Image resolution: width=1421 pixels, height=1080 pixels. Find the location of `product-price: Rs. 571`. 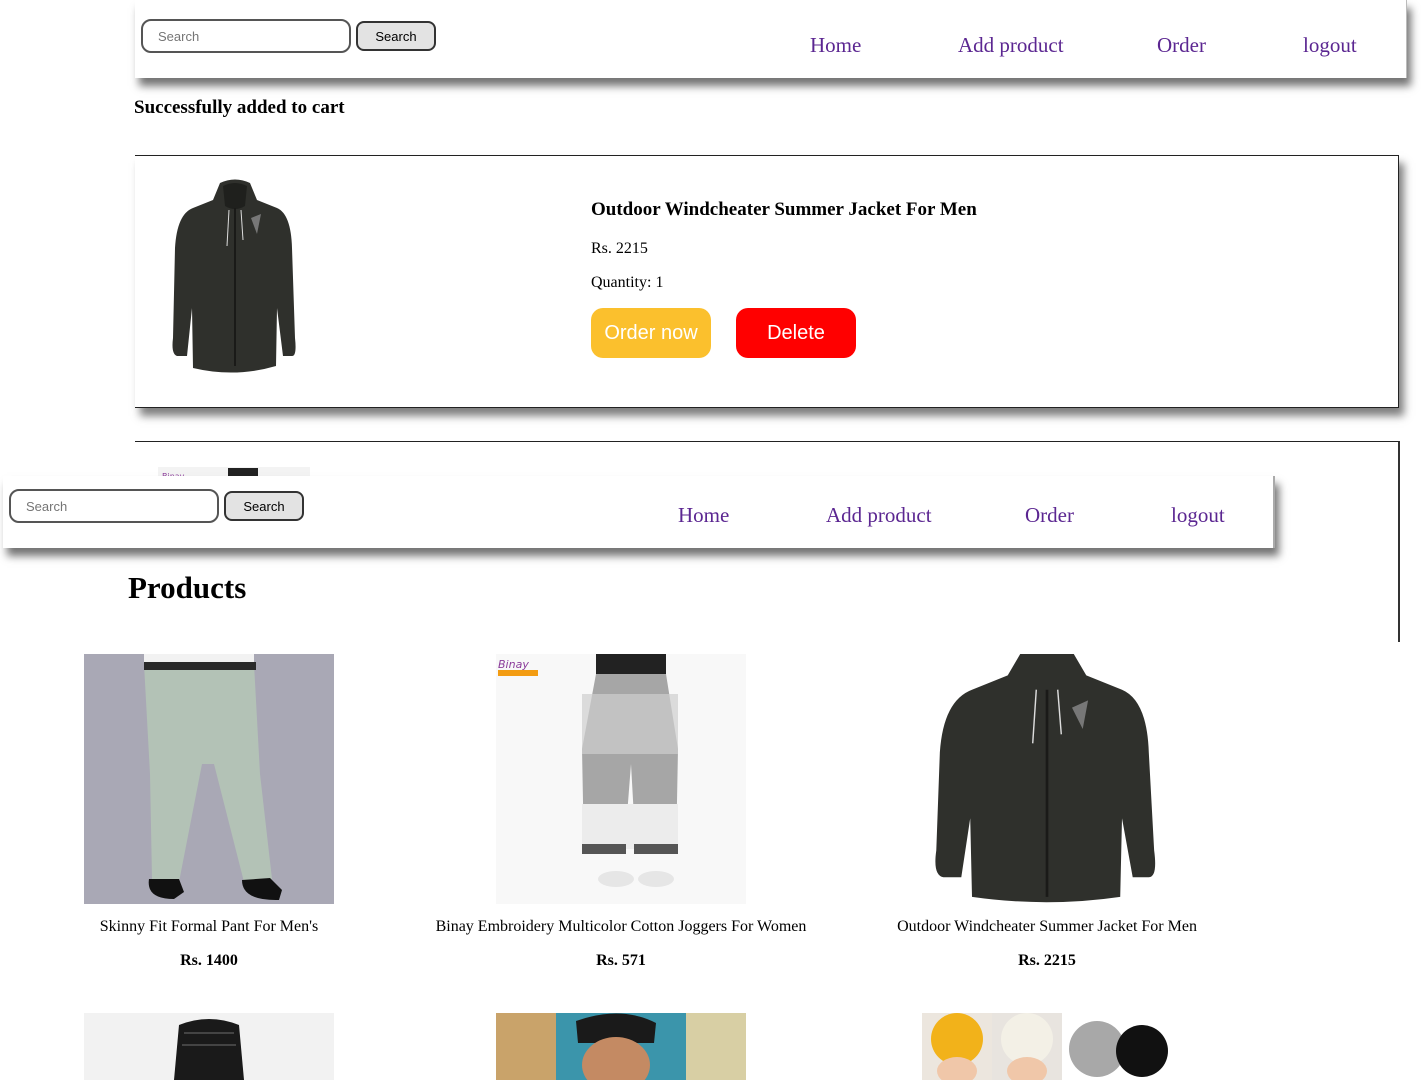

product-price: Rs. 571 is located at coordinates (621, 960).